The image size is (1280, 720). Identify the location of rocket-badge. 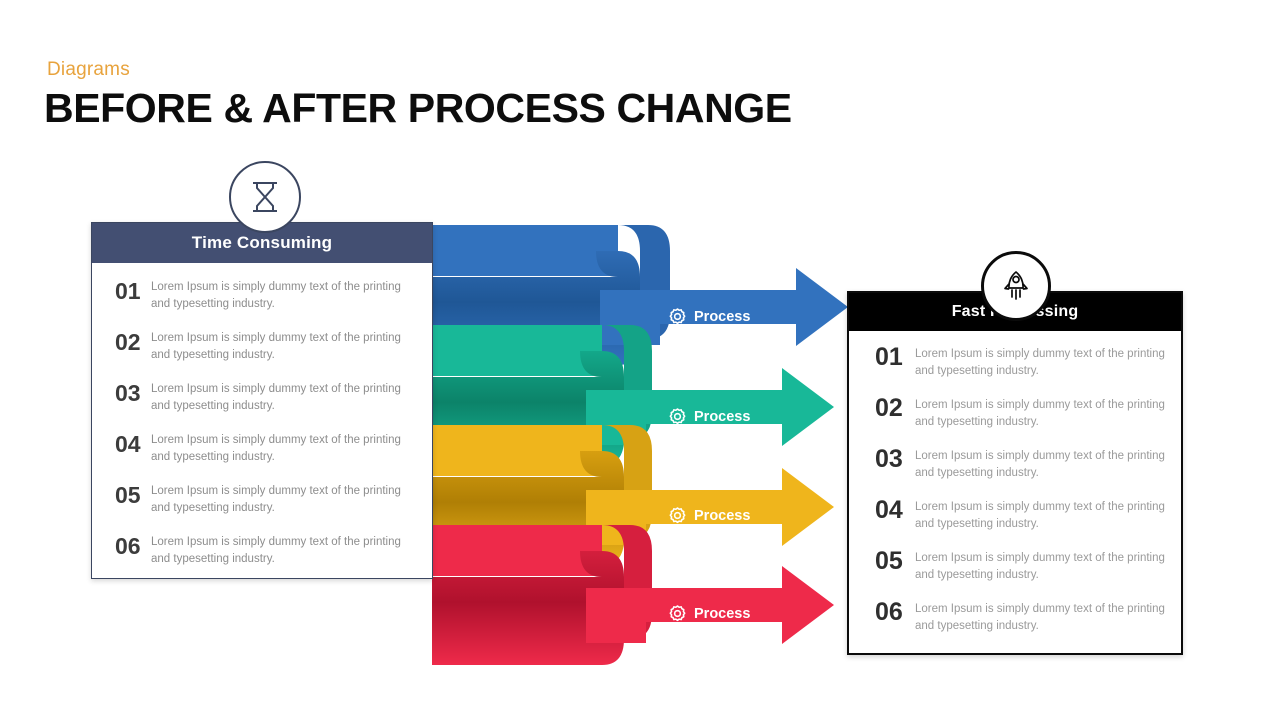
(1016, 286).